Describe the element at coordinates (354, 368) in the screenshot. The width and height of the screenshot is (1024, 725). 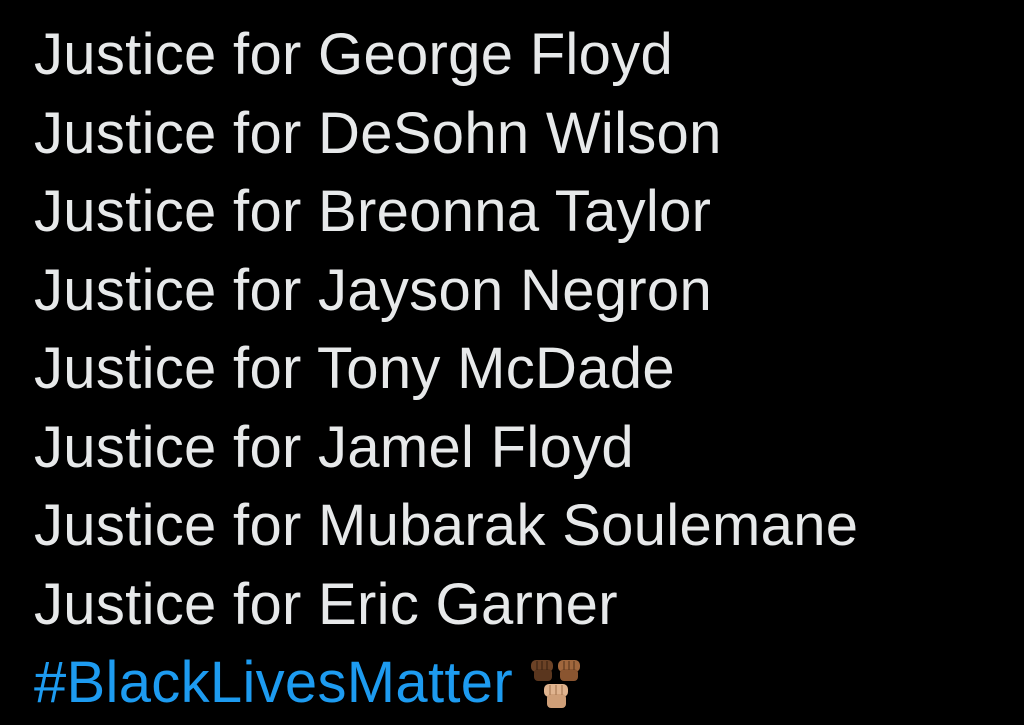
I see `justice-line-tony-mcdade: Justice for Tony McDade` at that location.